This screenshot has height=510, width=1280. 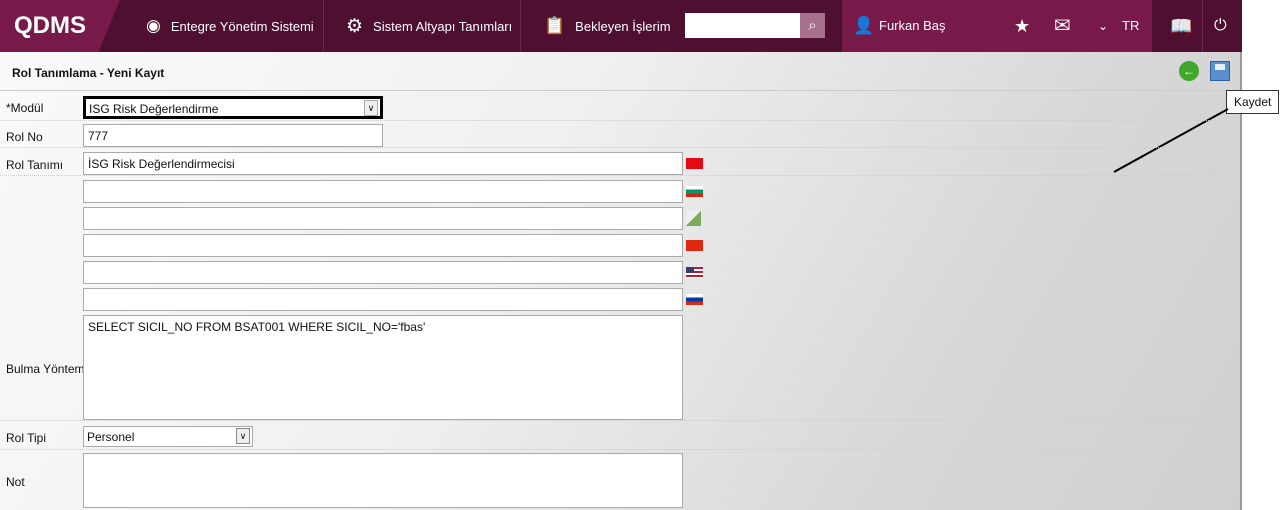 I want to click on not-textarea, so click(x=383, y=480).